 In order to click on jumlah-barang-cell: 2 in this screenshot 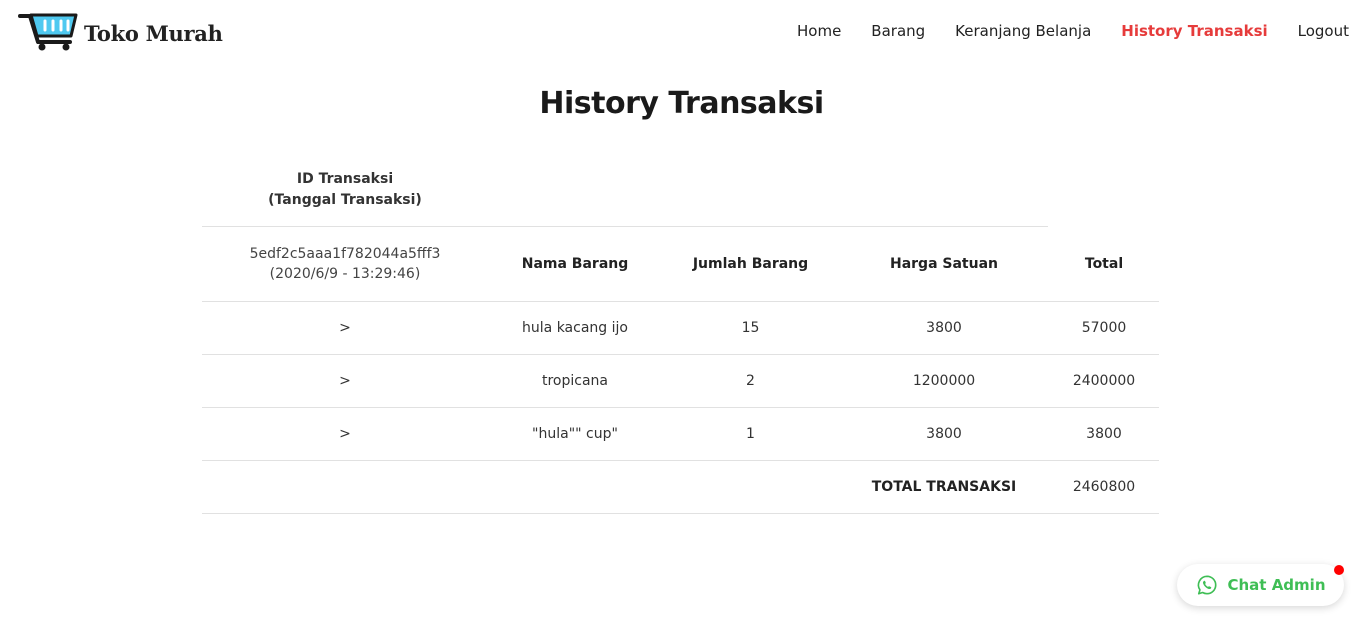, I will do `click(750, 381)`.